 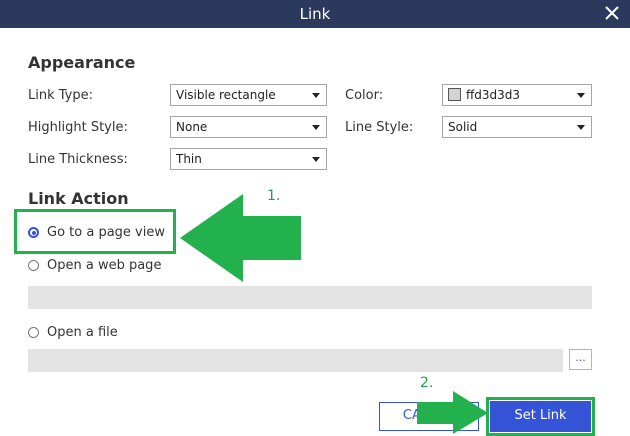 What do you see at coordinates (310, 297) in the screenshot?
I see `web-page-url-input` at bounding box center [310, 297].